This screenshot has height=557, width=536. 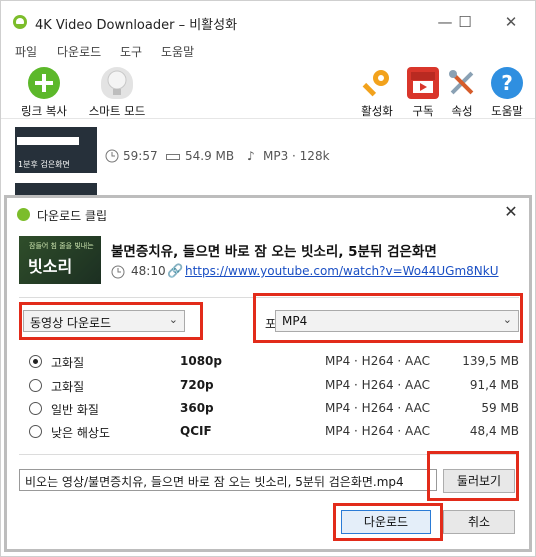 What do you see at coordinates (44, 111) in the screenshot?
I see `paste-link-label: 링크 복사` at bounding box center [44, 111].